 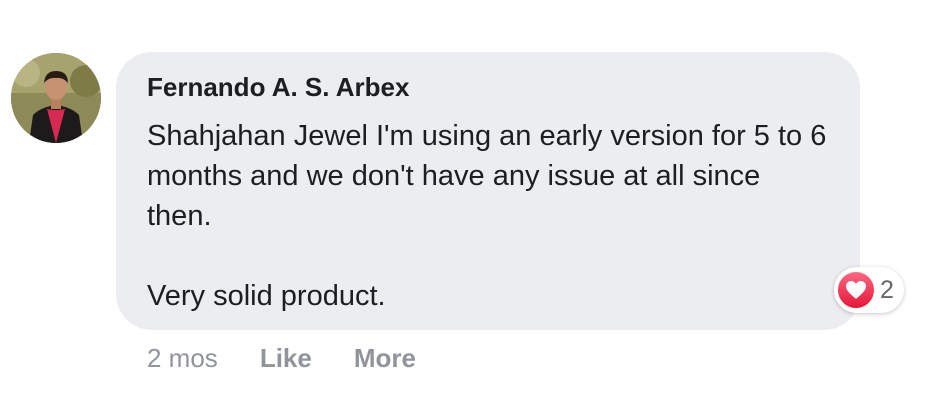 I want to click on comment-actions: 2 mos Like More, so click(x=281, y=358).